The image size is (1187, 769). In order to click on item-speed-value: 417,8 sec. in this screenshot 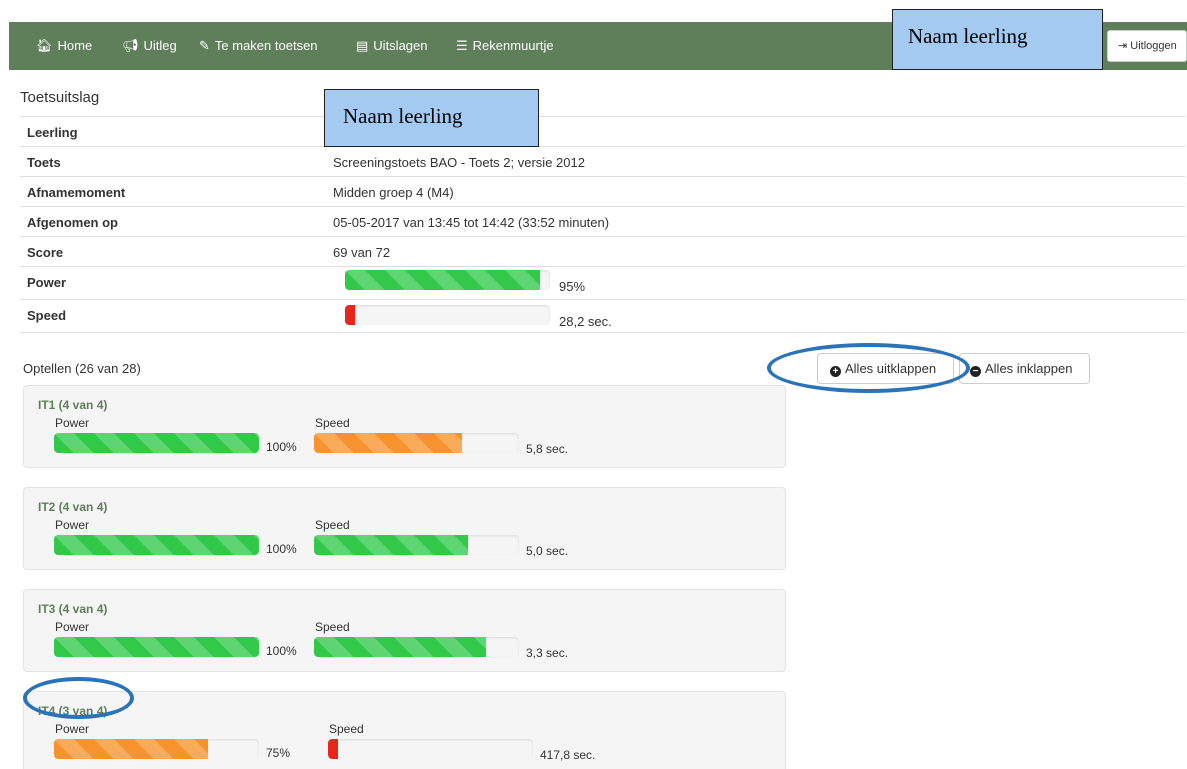, I will do `click(568, 755)`.